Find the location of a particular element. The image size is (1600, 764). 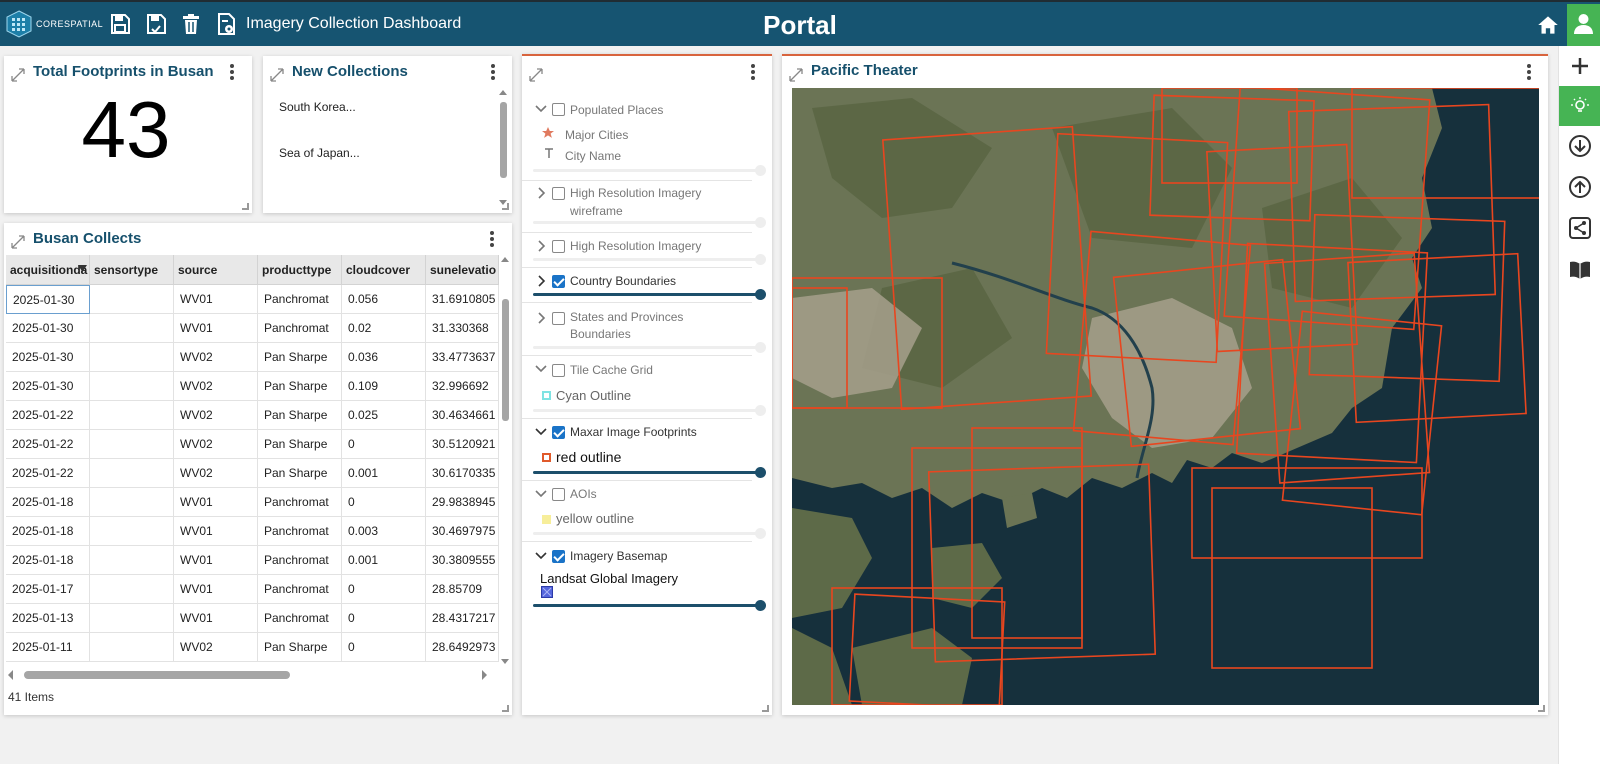

table-cell: 2025-01-17 is located at coordinates (48, 589).